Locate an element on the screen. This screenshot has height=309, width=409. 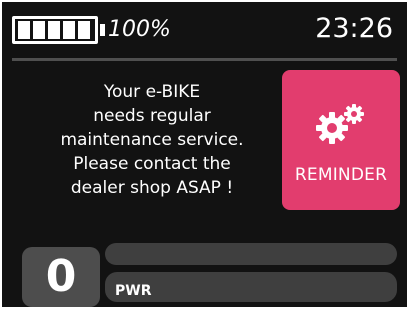
header-divider is located at coordinates (204, 59).